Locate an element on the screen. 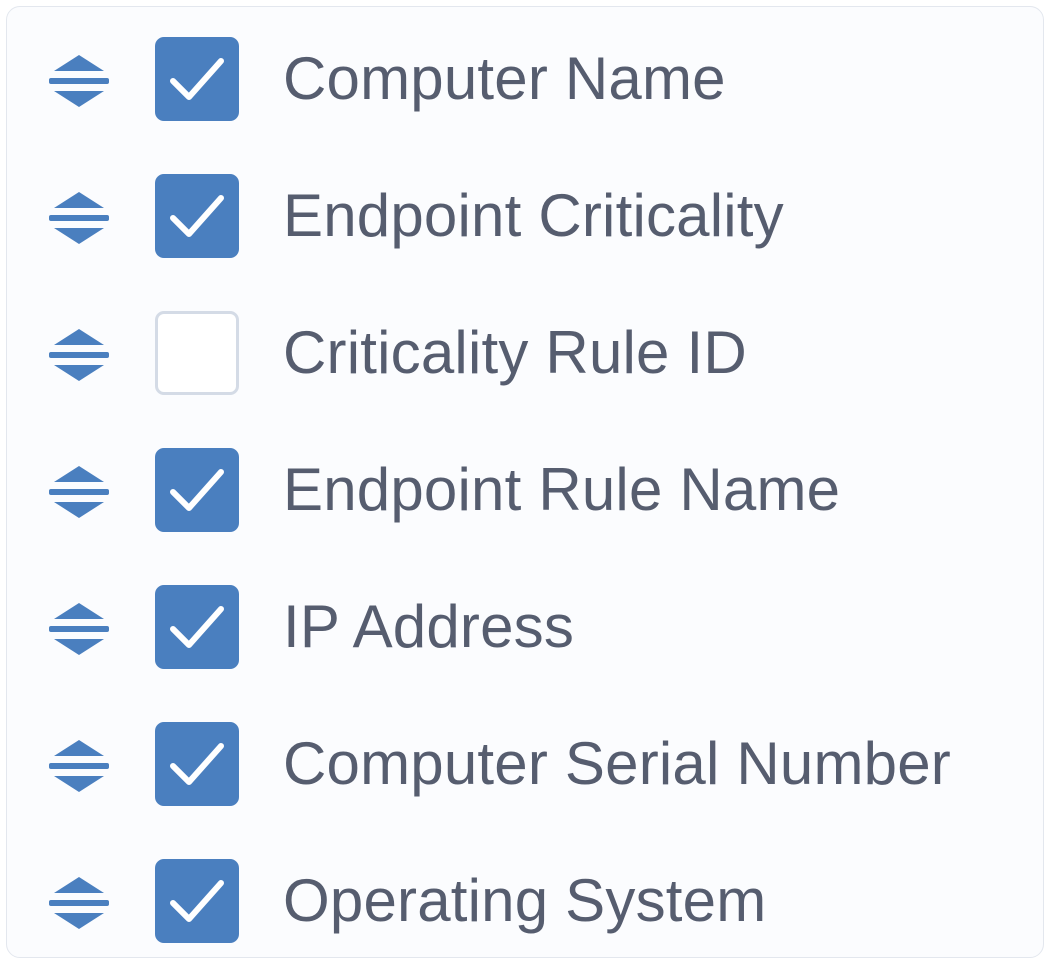  column-item-criticality-rule-id: Criticality Rule ID is located at coordinates (525, 353).